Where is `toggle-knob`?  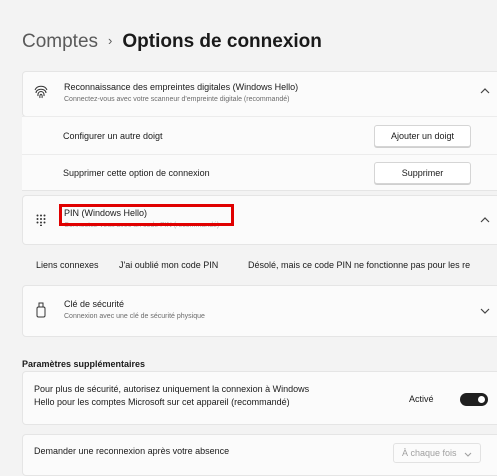
toggle-knob is located at coordinates (481, 399).